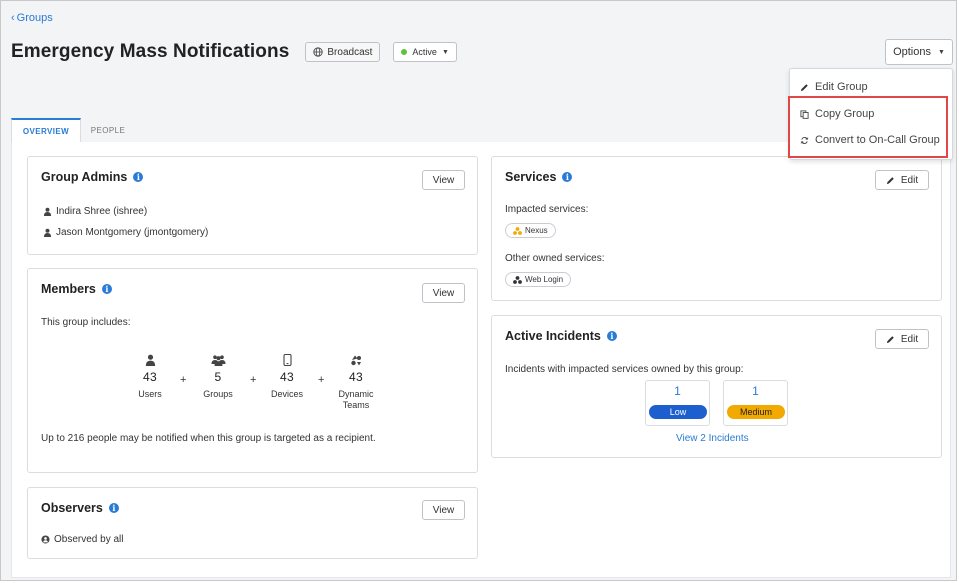 The image size is (959, 583). I want to click on stat-count: 5, so click(218, 377).